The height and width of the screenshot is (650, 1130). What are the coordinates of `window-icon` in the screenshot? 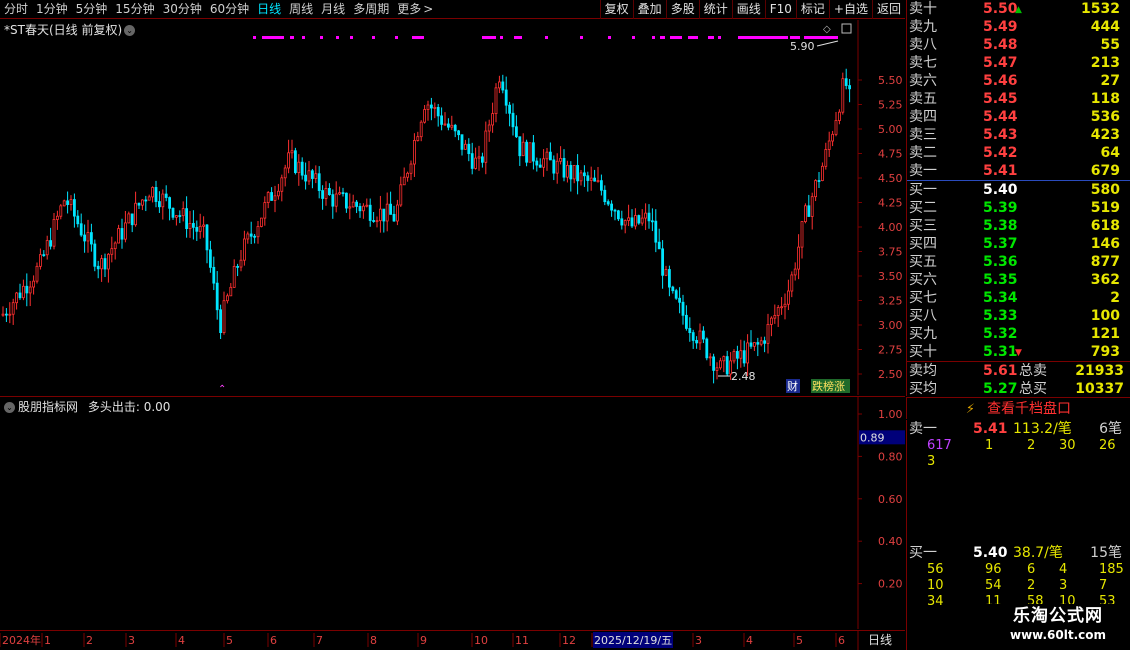 It's located at (846, 28).